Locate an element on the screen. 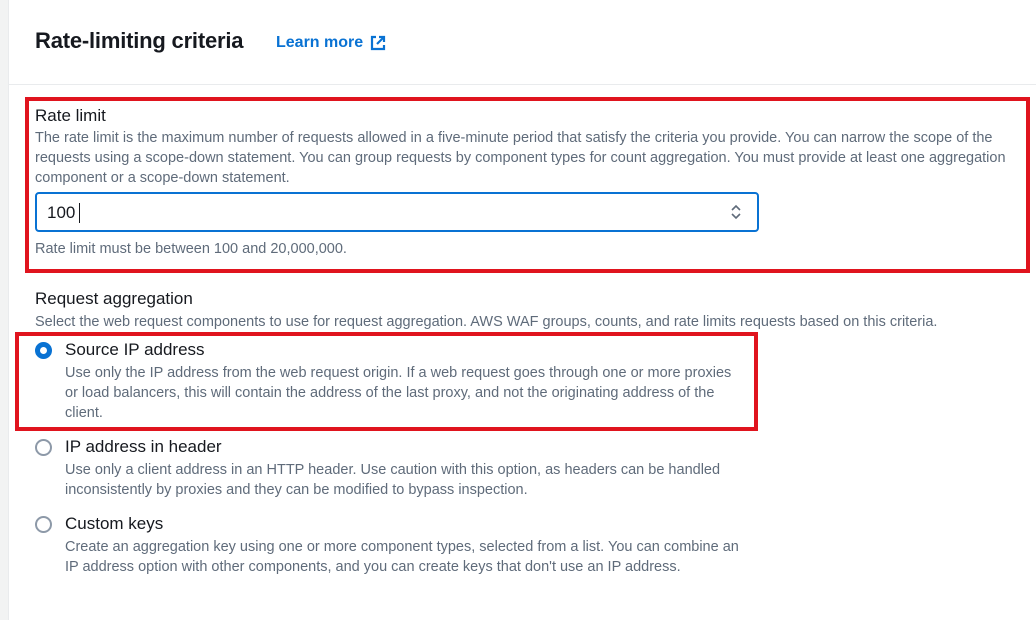  request-aggregation-label: Request aggregation is located at coordinates (114, 298).